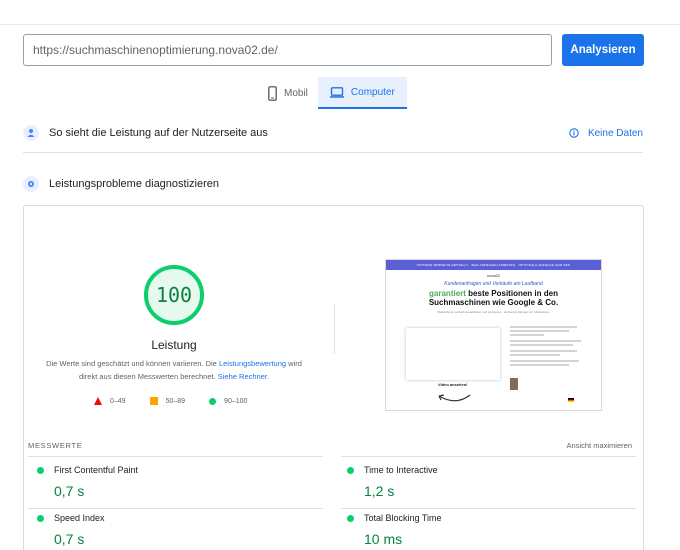 The height and width of the screenshot is (550, 680). Describe the element at coordinates (479, 530) in the screenshot. I see `metric-tbt: Total Blocking Time 10 ms` at that location.